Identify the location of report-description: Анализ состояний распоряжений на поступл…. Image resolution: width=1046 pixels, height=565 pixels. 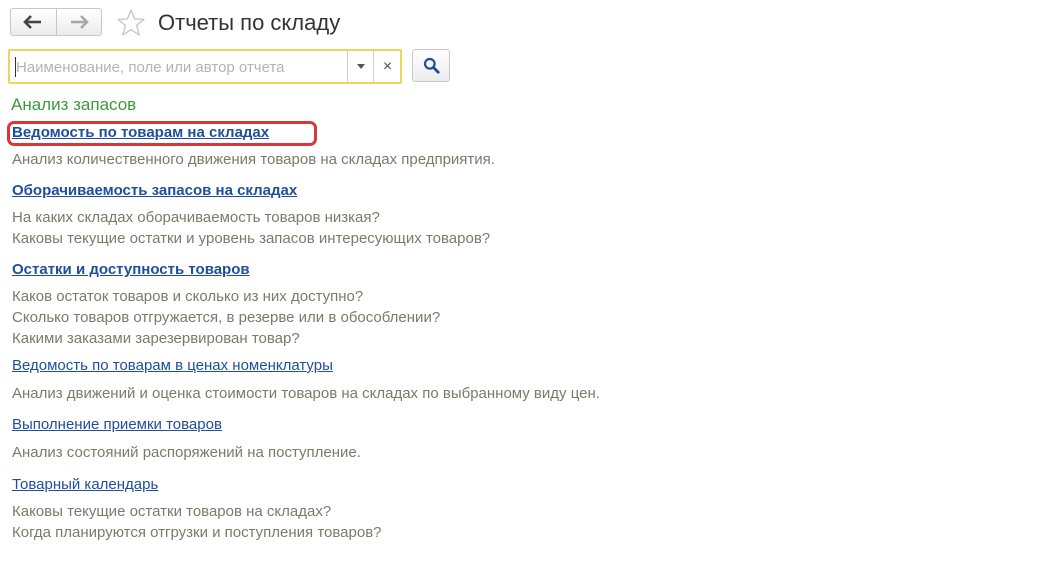
(186, 452).